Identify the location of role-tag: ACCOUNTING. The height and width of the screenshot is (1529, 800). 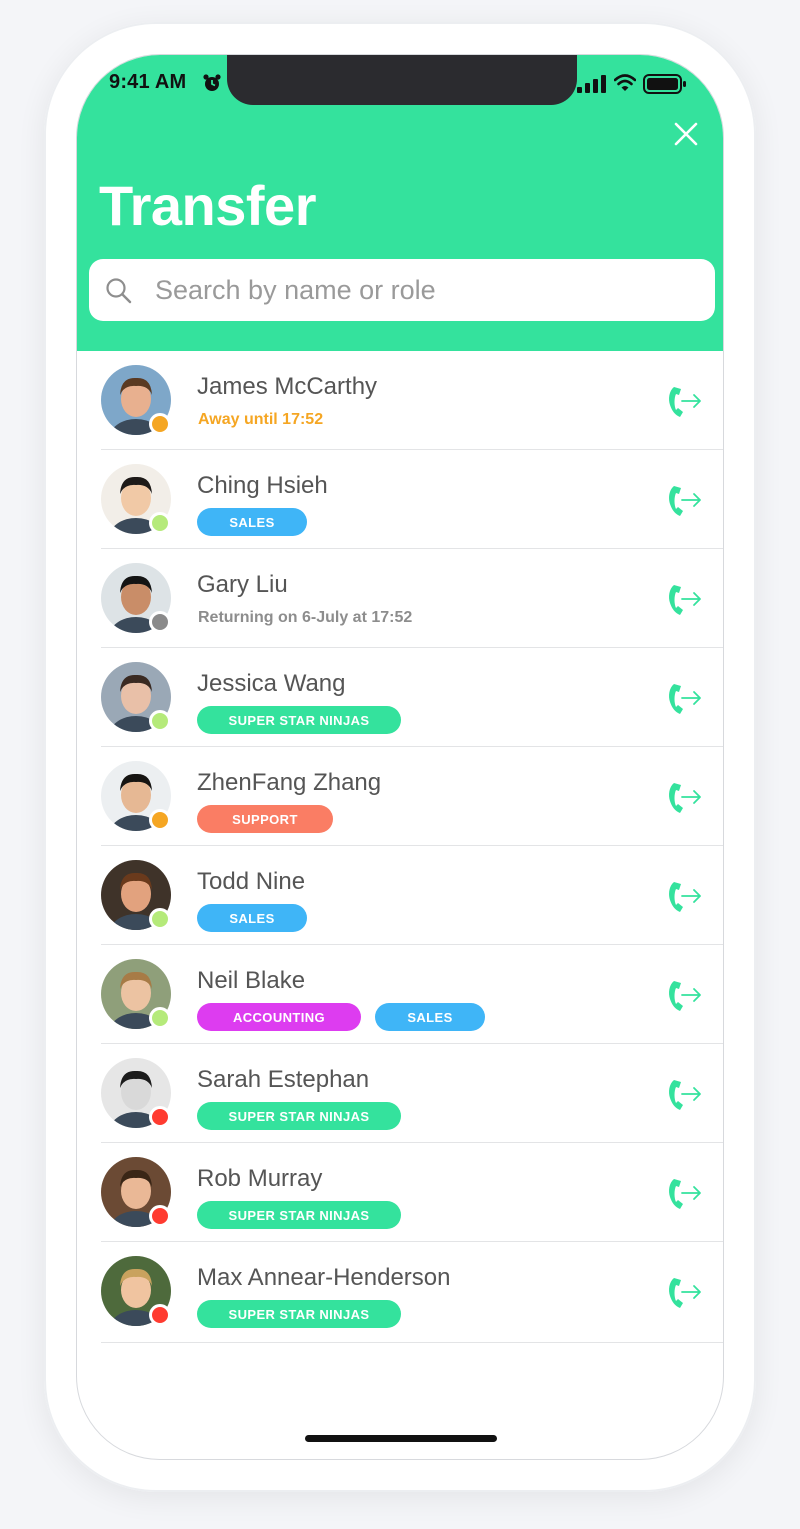
(279, 1017).